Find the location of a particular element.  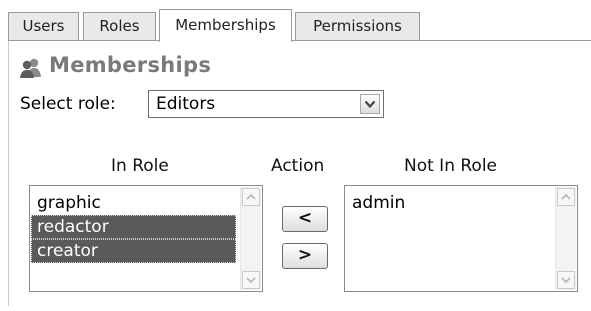

role-select: Editors is located at coordinates (266, 104).